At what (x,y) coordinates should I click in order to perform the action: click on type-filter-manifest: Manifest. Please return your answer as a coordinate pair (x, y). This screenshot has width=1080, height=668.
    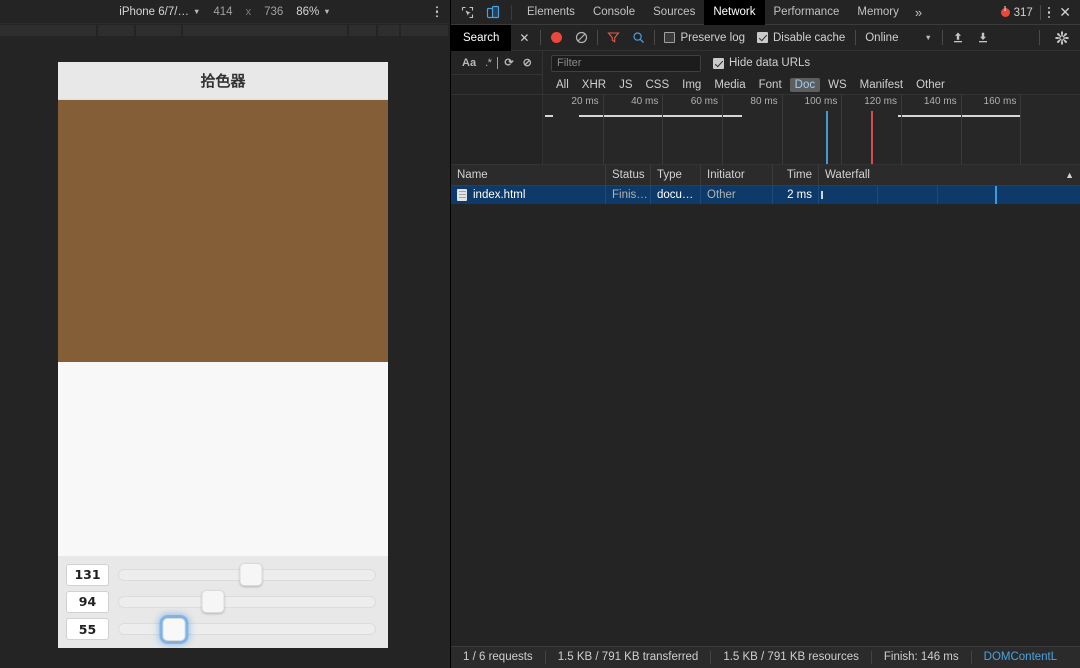
    Looking at the image, I should click on (881, 85).